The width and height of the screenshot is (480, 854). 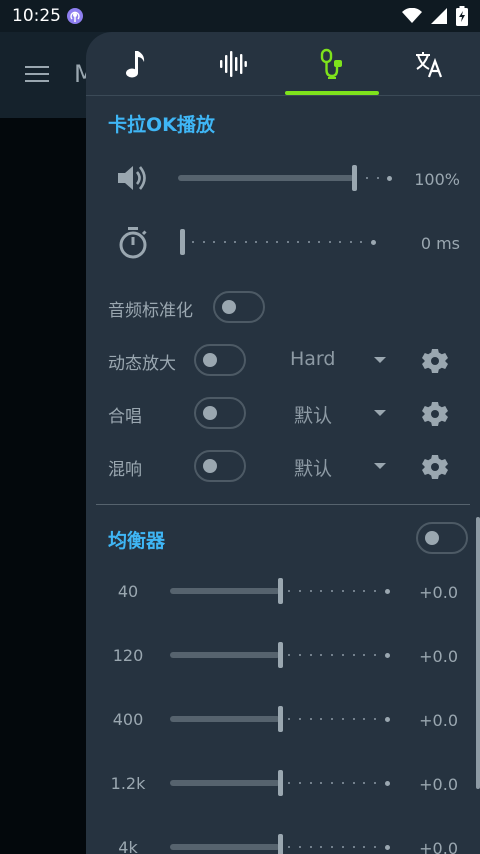 I want to click on wifi-icon, so click(x=412, y=15).